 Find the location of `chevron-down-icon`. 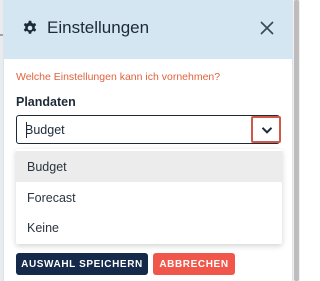

chevron-down-icon is located at coordinates (267, 130).